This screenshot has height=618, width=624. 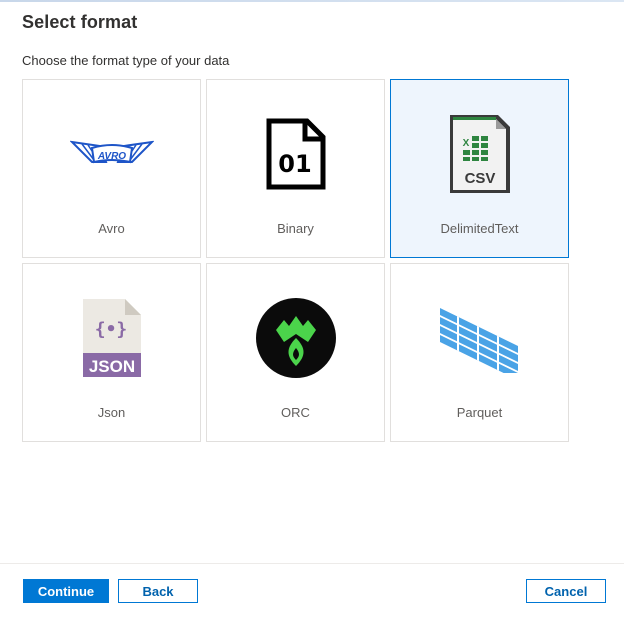 I want to click on page-title: Select format, so click(x=80, y=22).